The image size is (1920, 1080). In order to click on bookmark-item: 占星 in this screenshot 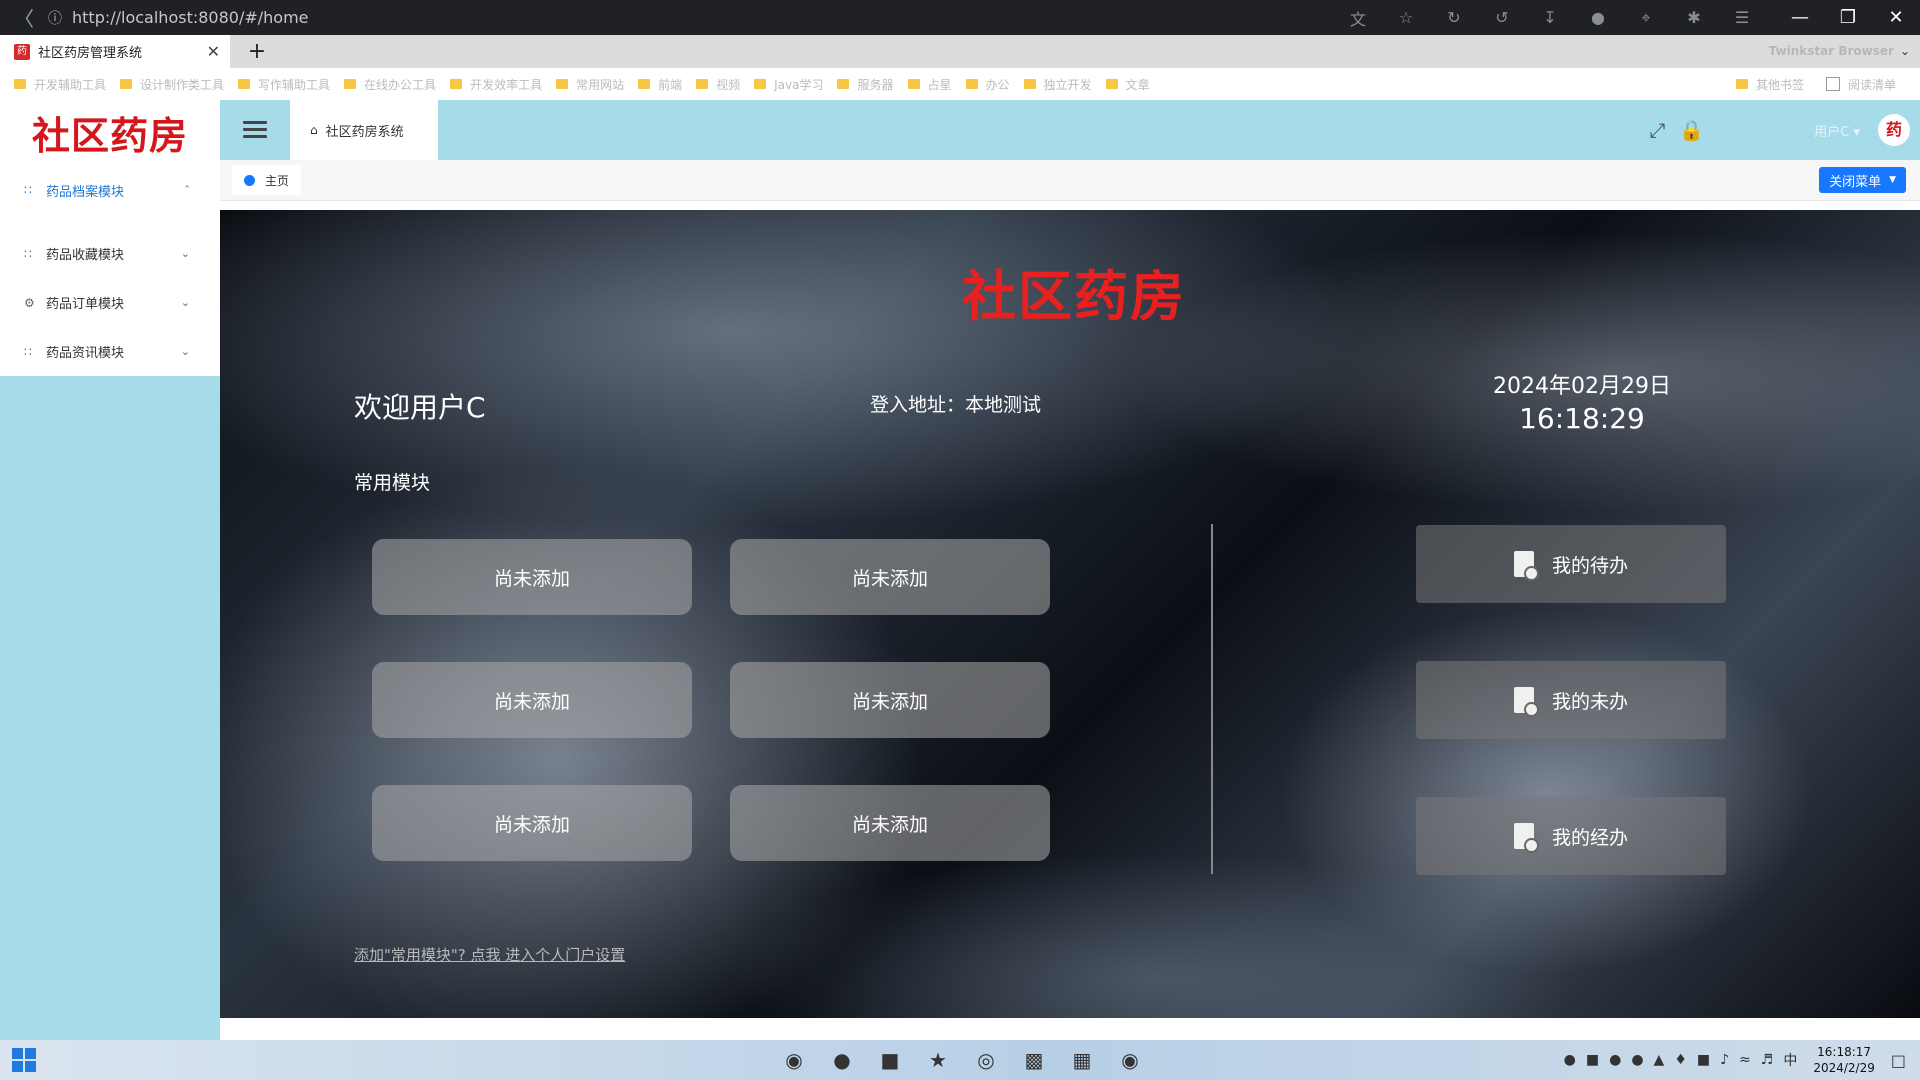, I will do `click(929, 84)`.